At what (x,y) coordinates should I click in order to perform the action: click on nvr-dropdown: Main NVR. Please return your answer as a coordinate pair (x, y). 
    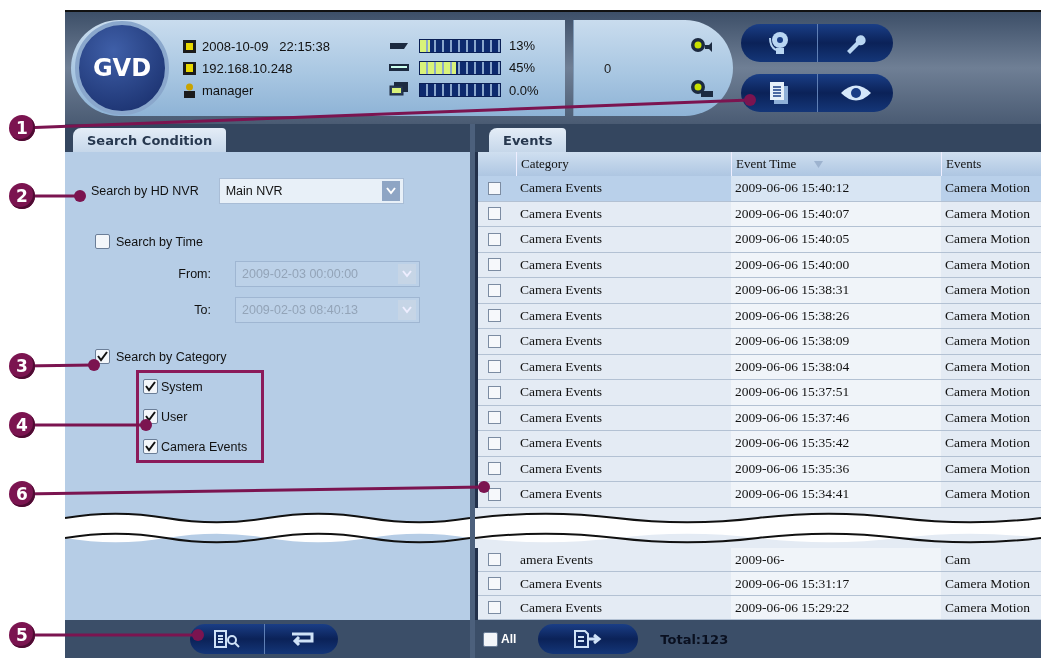
    Looking at the image, I should click on (311, 191).